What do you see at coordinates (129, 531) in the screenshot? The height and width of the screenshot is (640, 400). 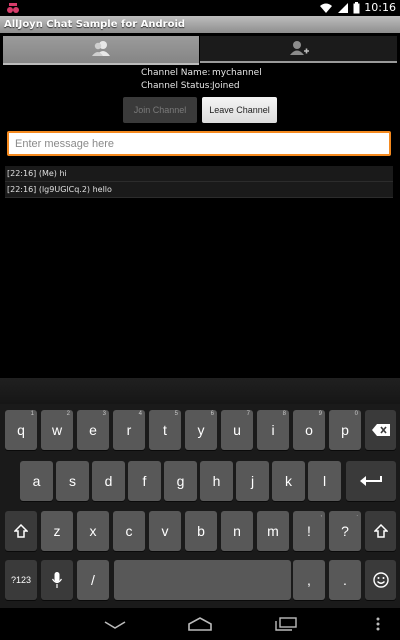 I see `key-c: c` at bounding box center [129, 531].